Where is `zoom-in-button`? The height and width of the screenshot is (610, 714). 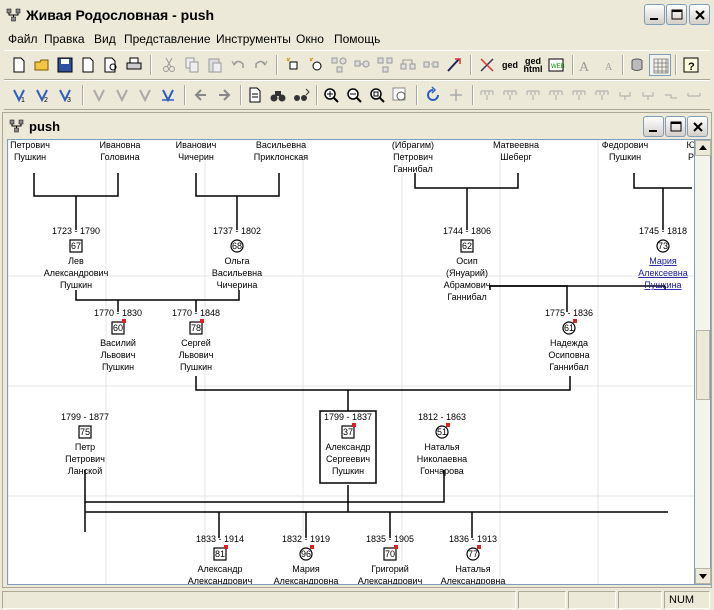
zoom-in-button is located at coordinates (331, 95).